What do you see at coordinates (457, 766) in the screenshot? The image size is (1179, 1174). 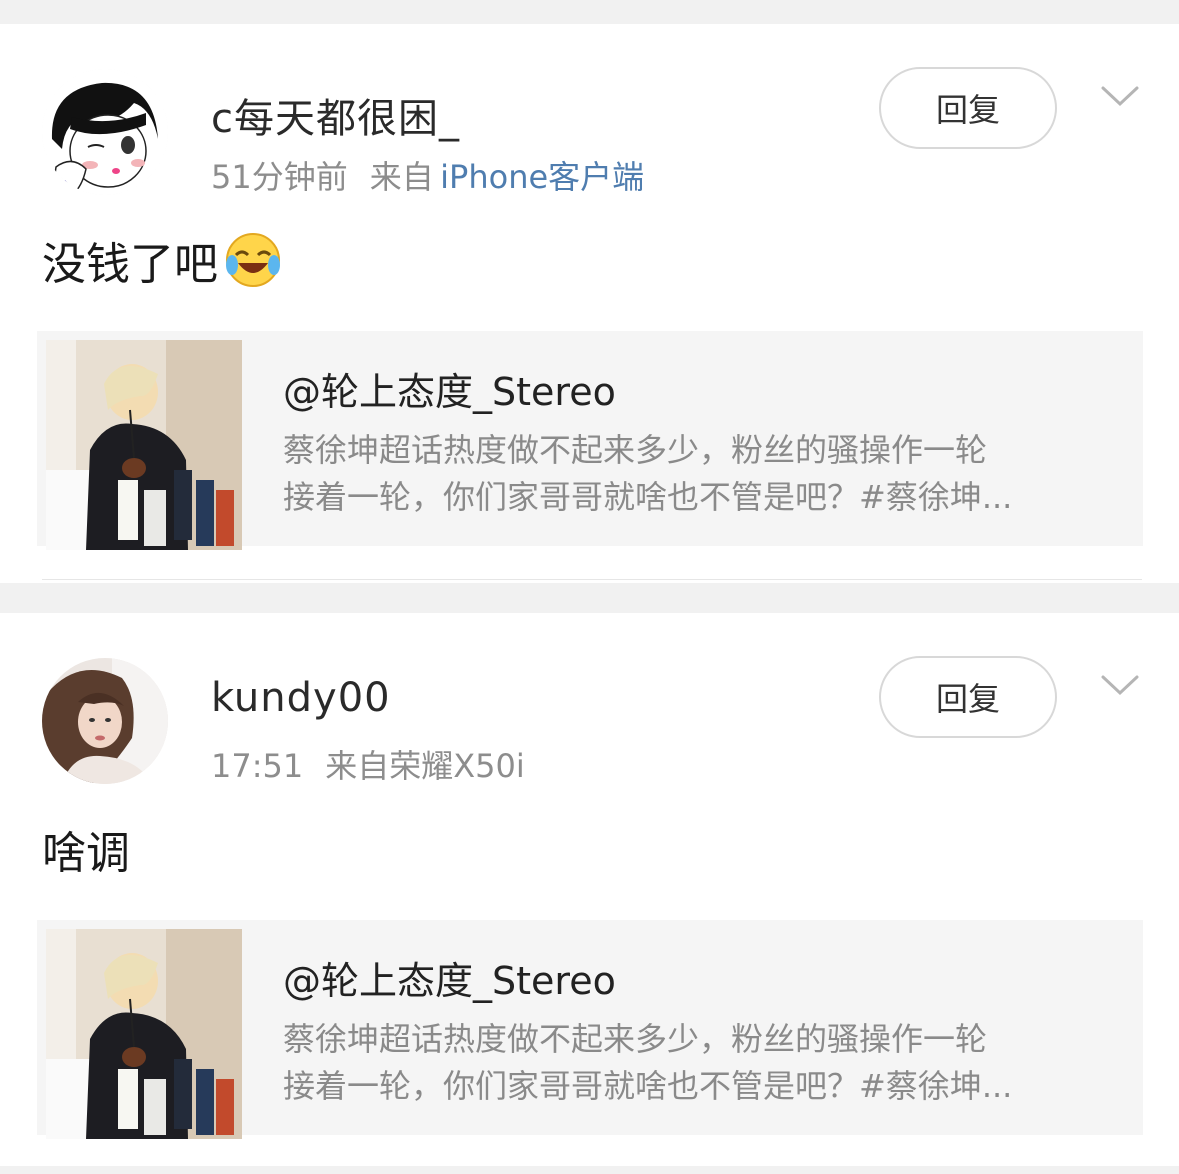 I see `source-link: 荣耀X50i` at bounding box center [457, 766].